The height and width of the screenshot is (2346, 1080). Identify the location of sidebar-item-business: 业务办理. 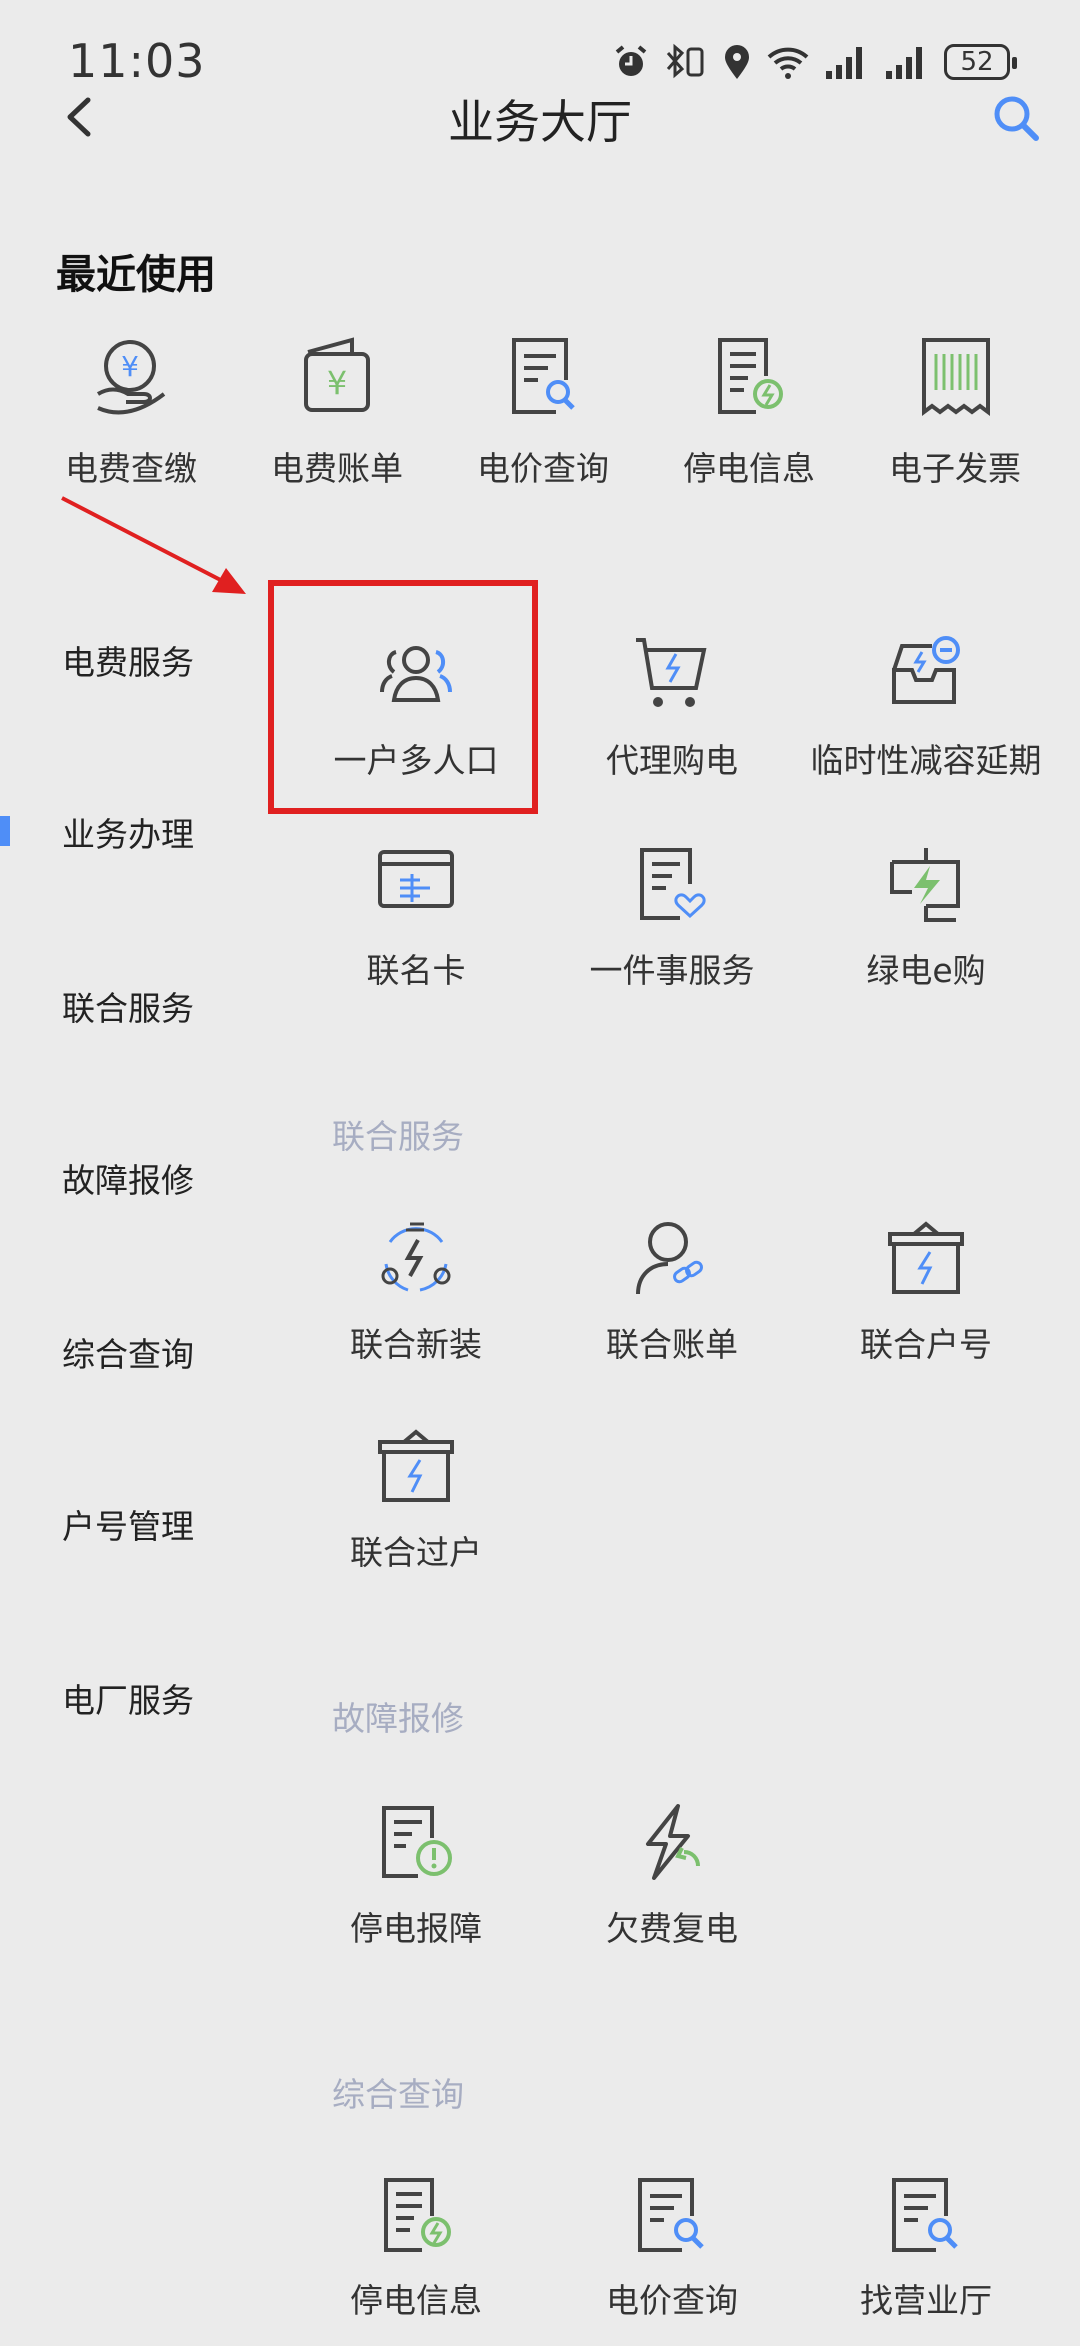
(128, 832).